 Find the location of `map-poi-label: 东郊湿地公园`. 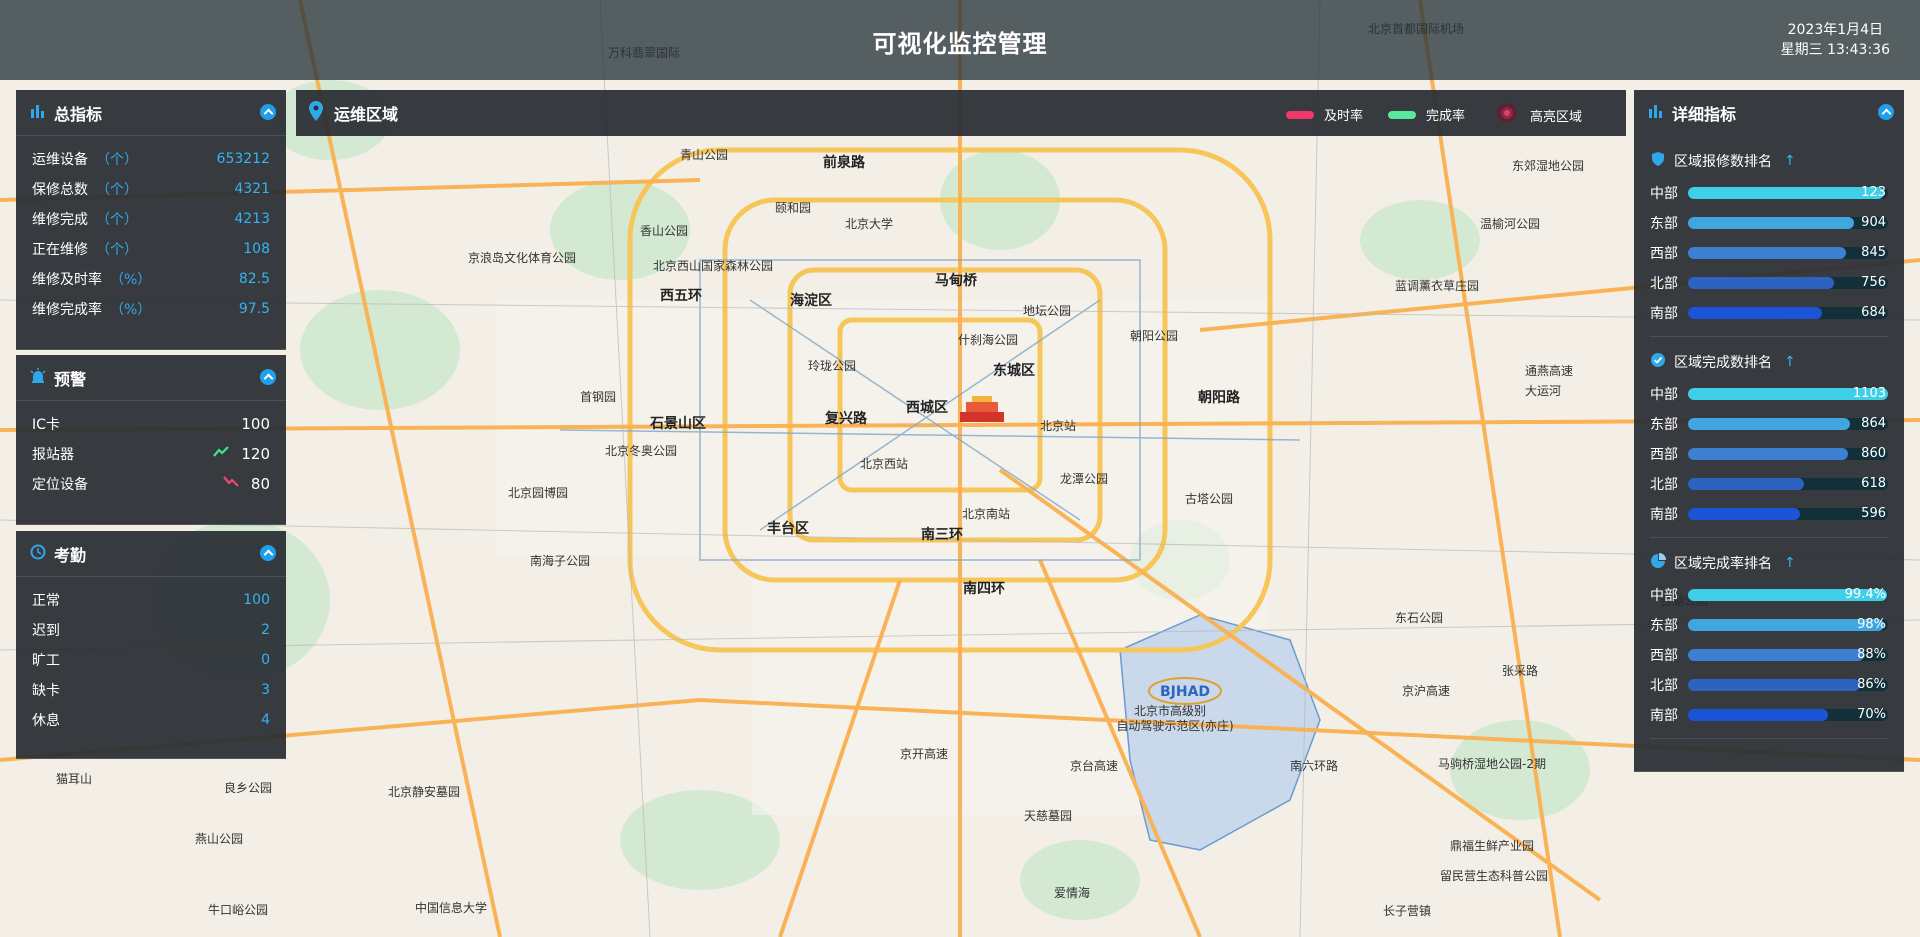

map-poi-label: 东郊湿地公园 is located at coordinates (1548, 165).